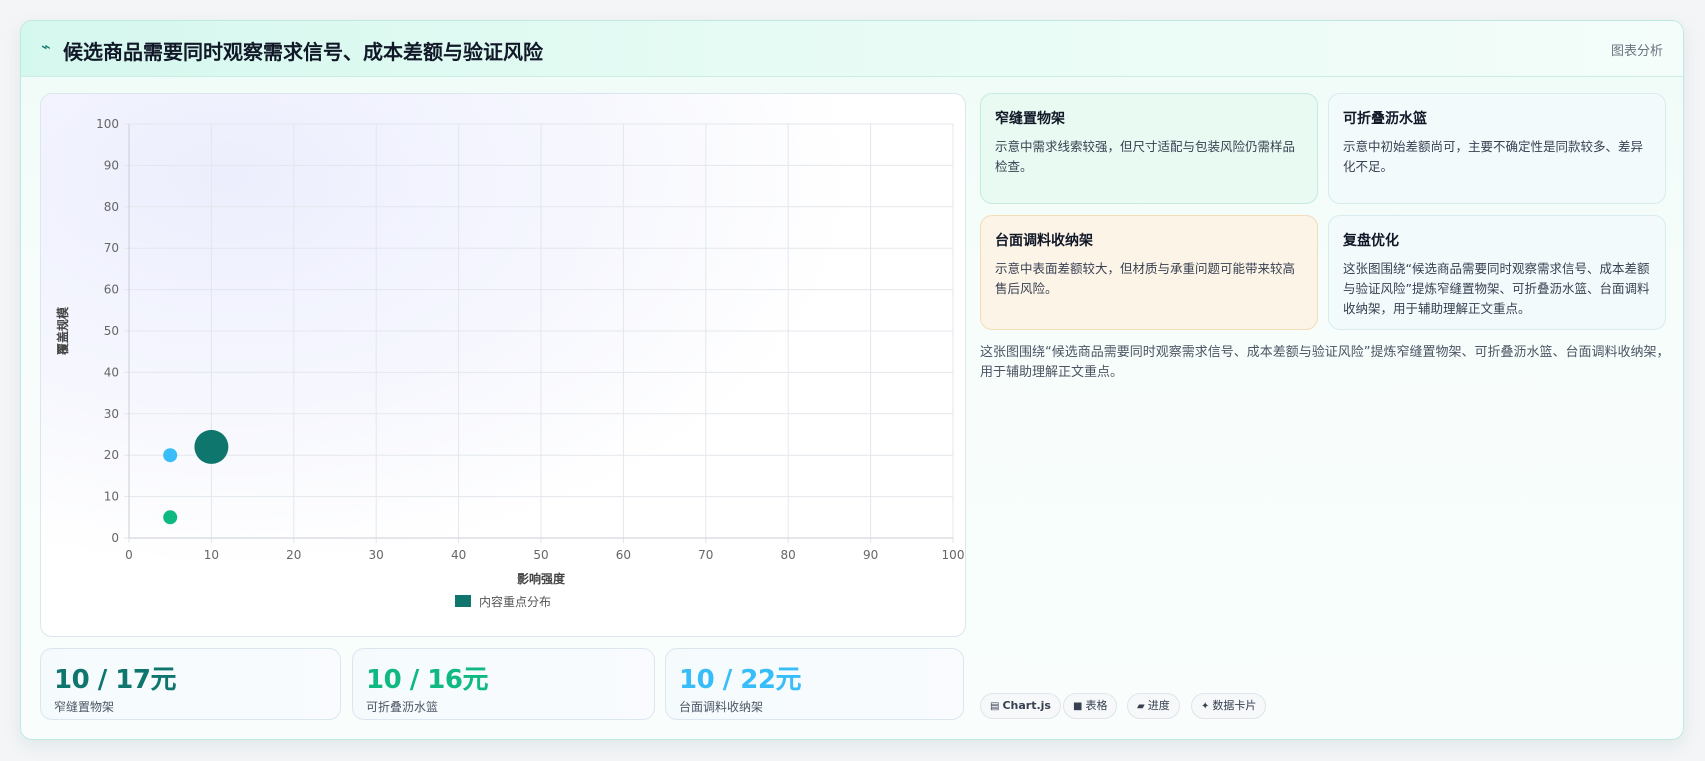 The image size is (1705, 761). I want to click on kpi-card-narrow-rack: 10 / 17元 窄缝置物架, so click(190, 684).